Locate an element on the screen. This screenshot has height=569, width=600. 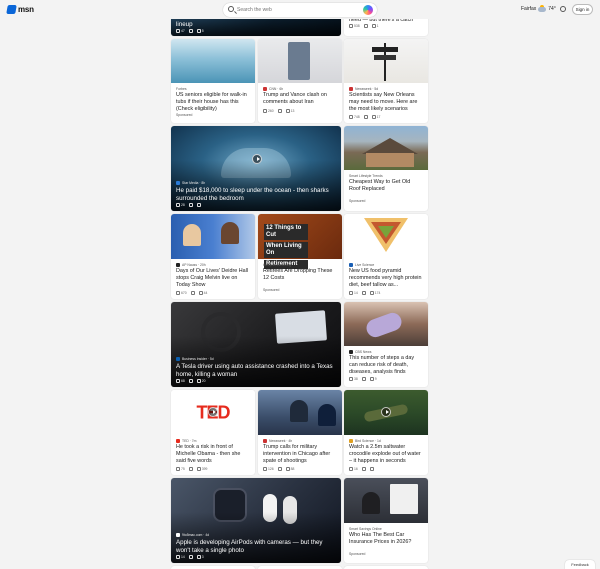
comment-button: 174 is located at coordinates (374, 293).